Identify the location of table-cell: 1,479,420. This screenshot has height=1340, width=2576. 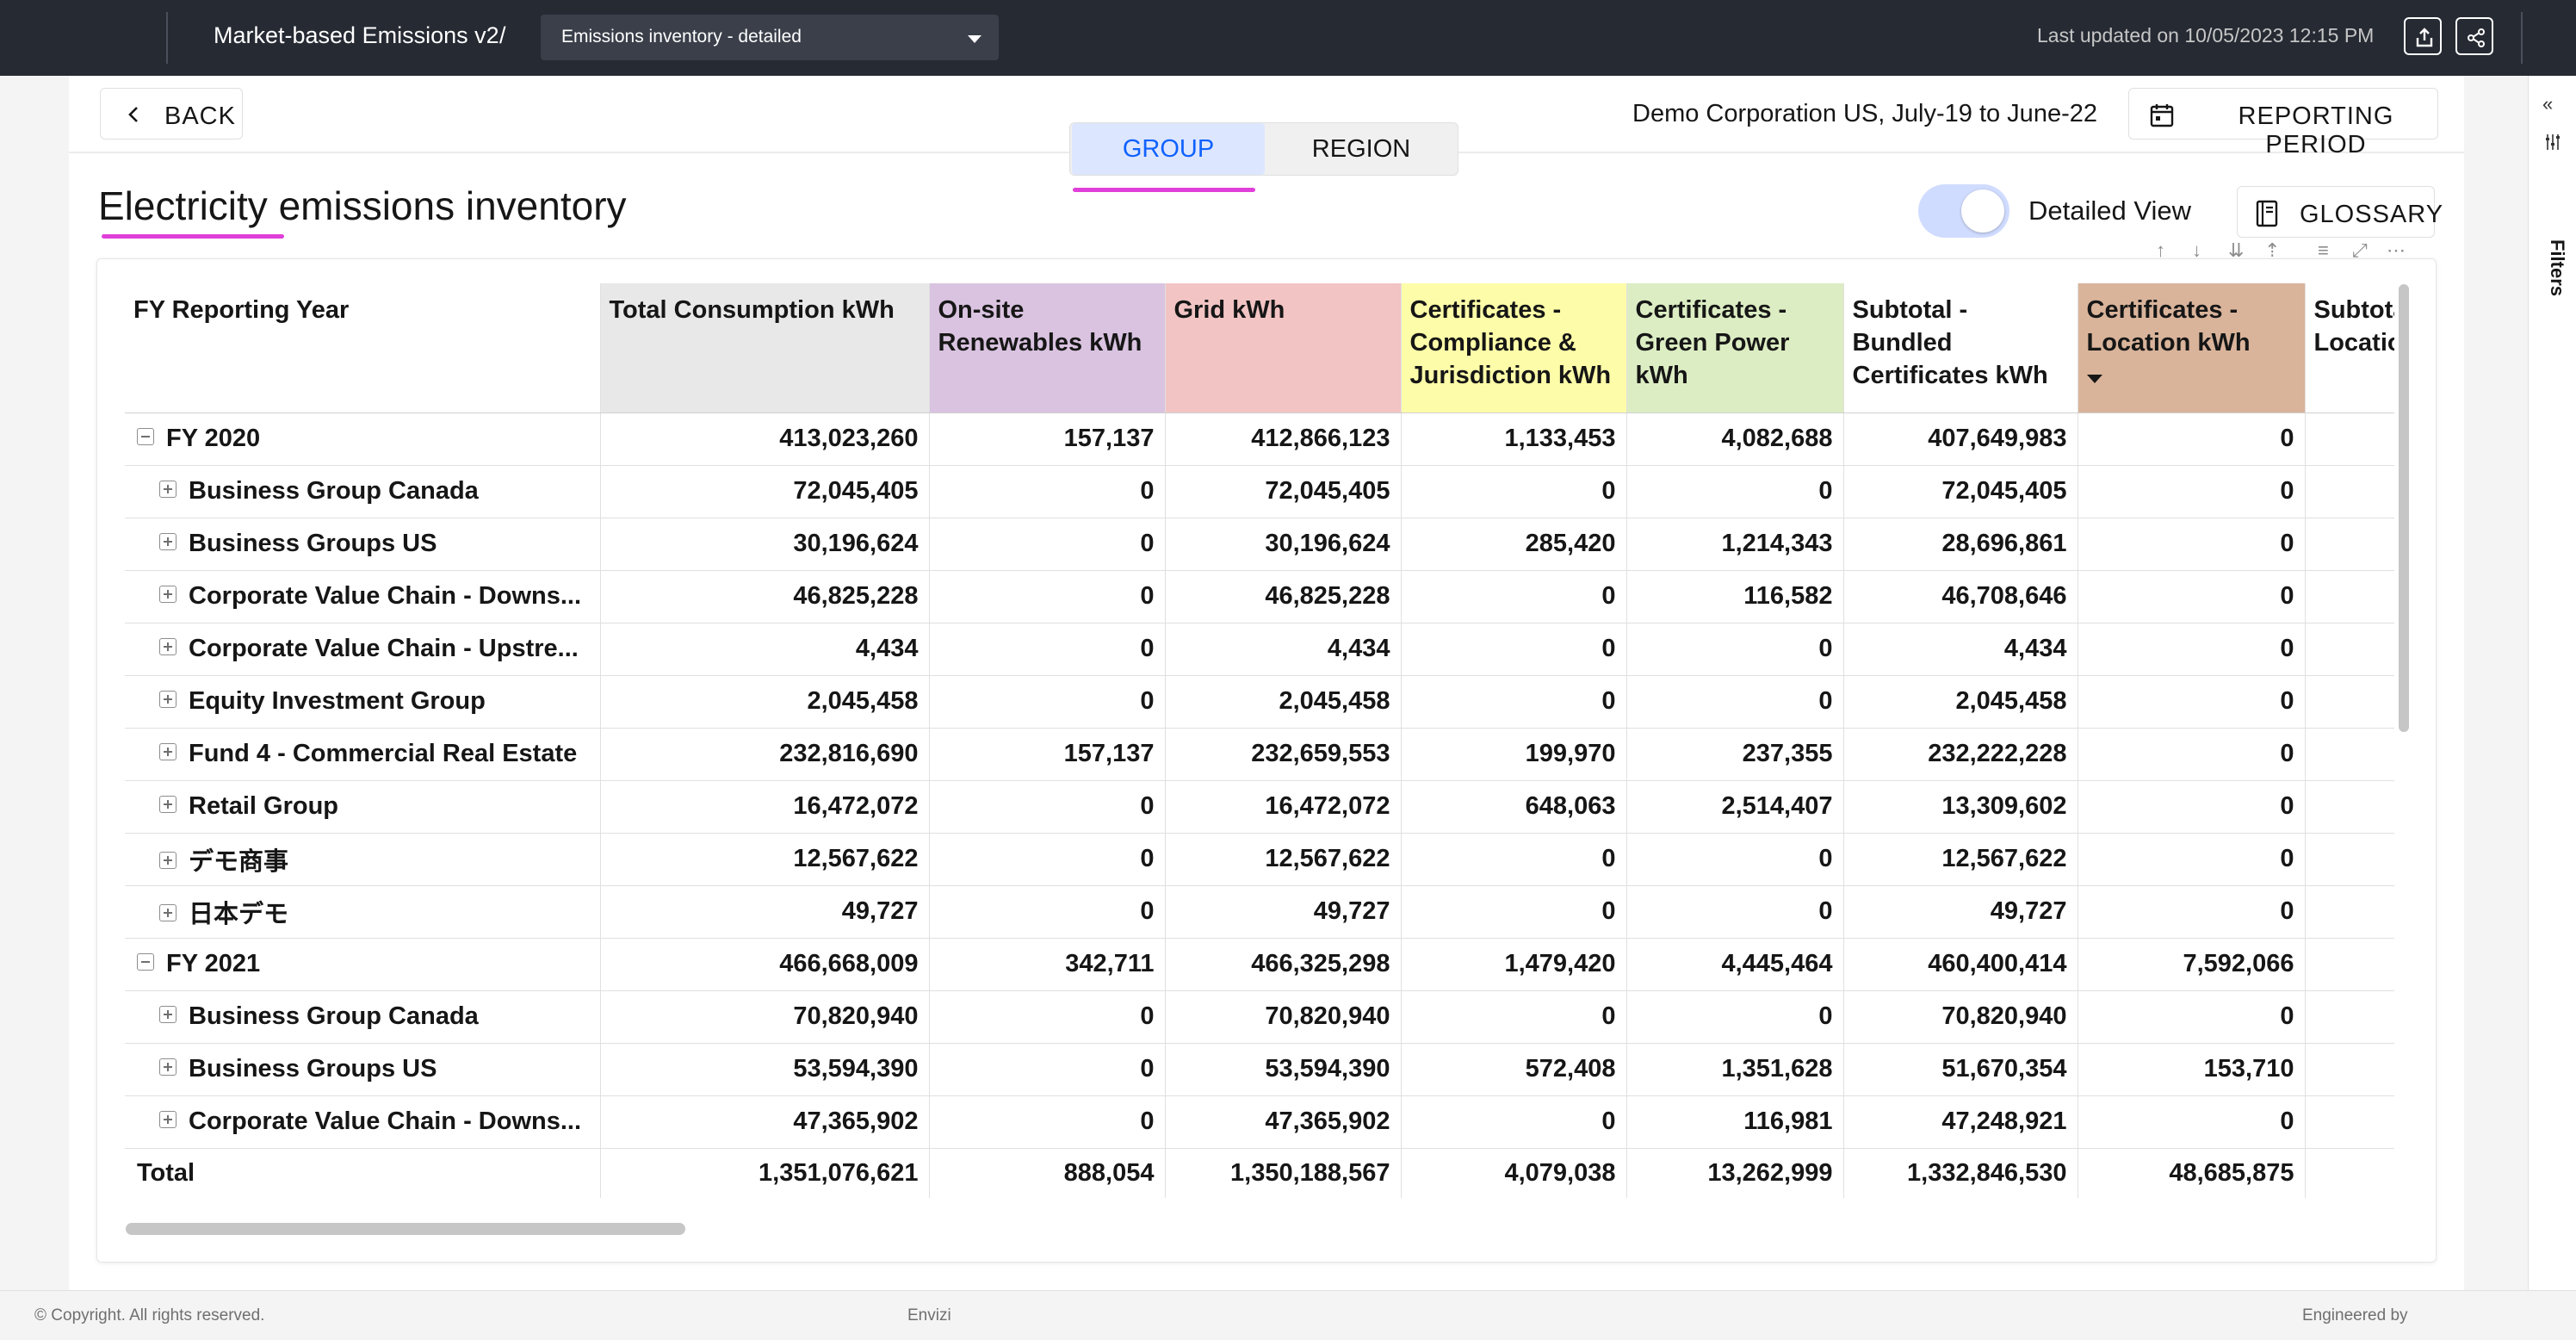
(1514, 965).